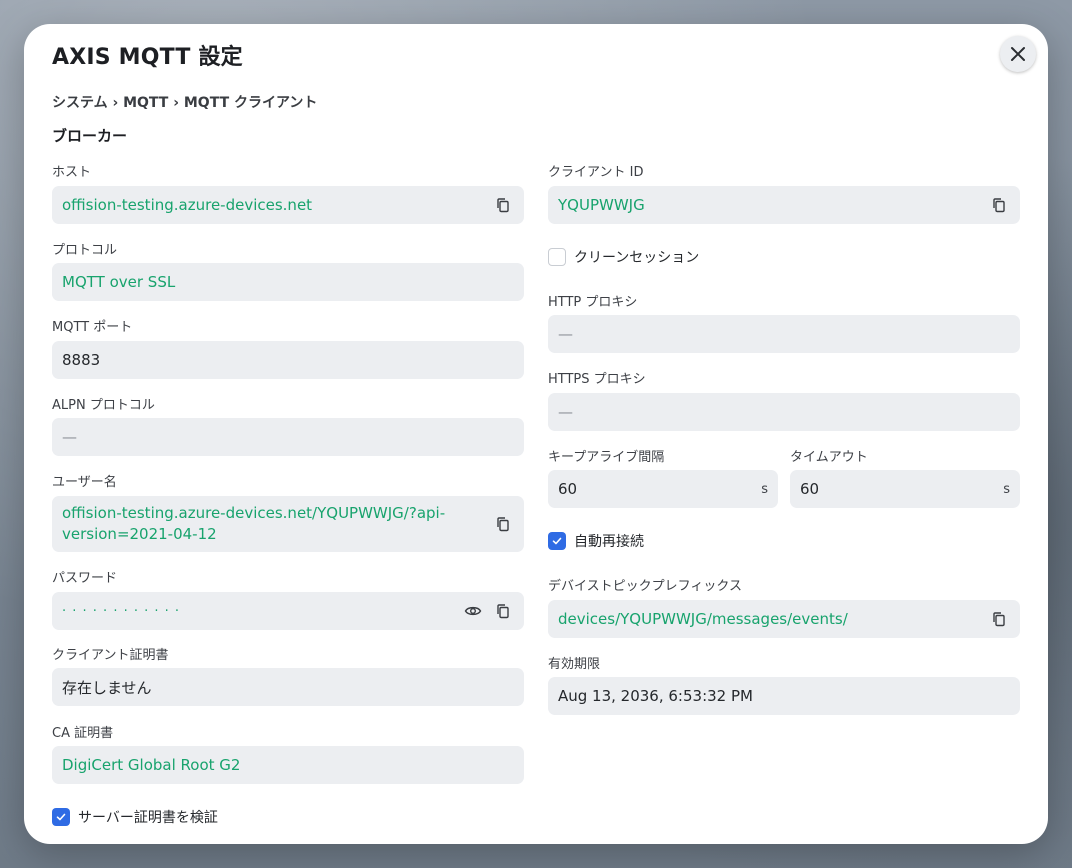 This screenshot has width=1072, height=868. I want to click on client-id-field: YQUPWWJG, so click(784, 205).